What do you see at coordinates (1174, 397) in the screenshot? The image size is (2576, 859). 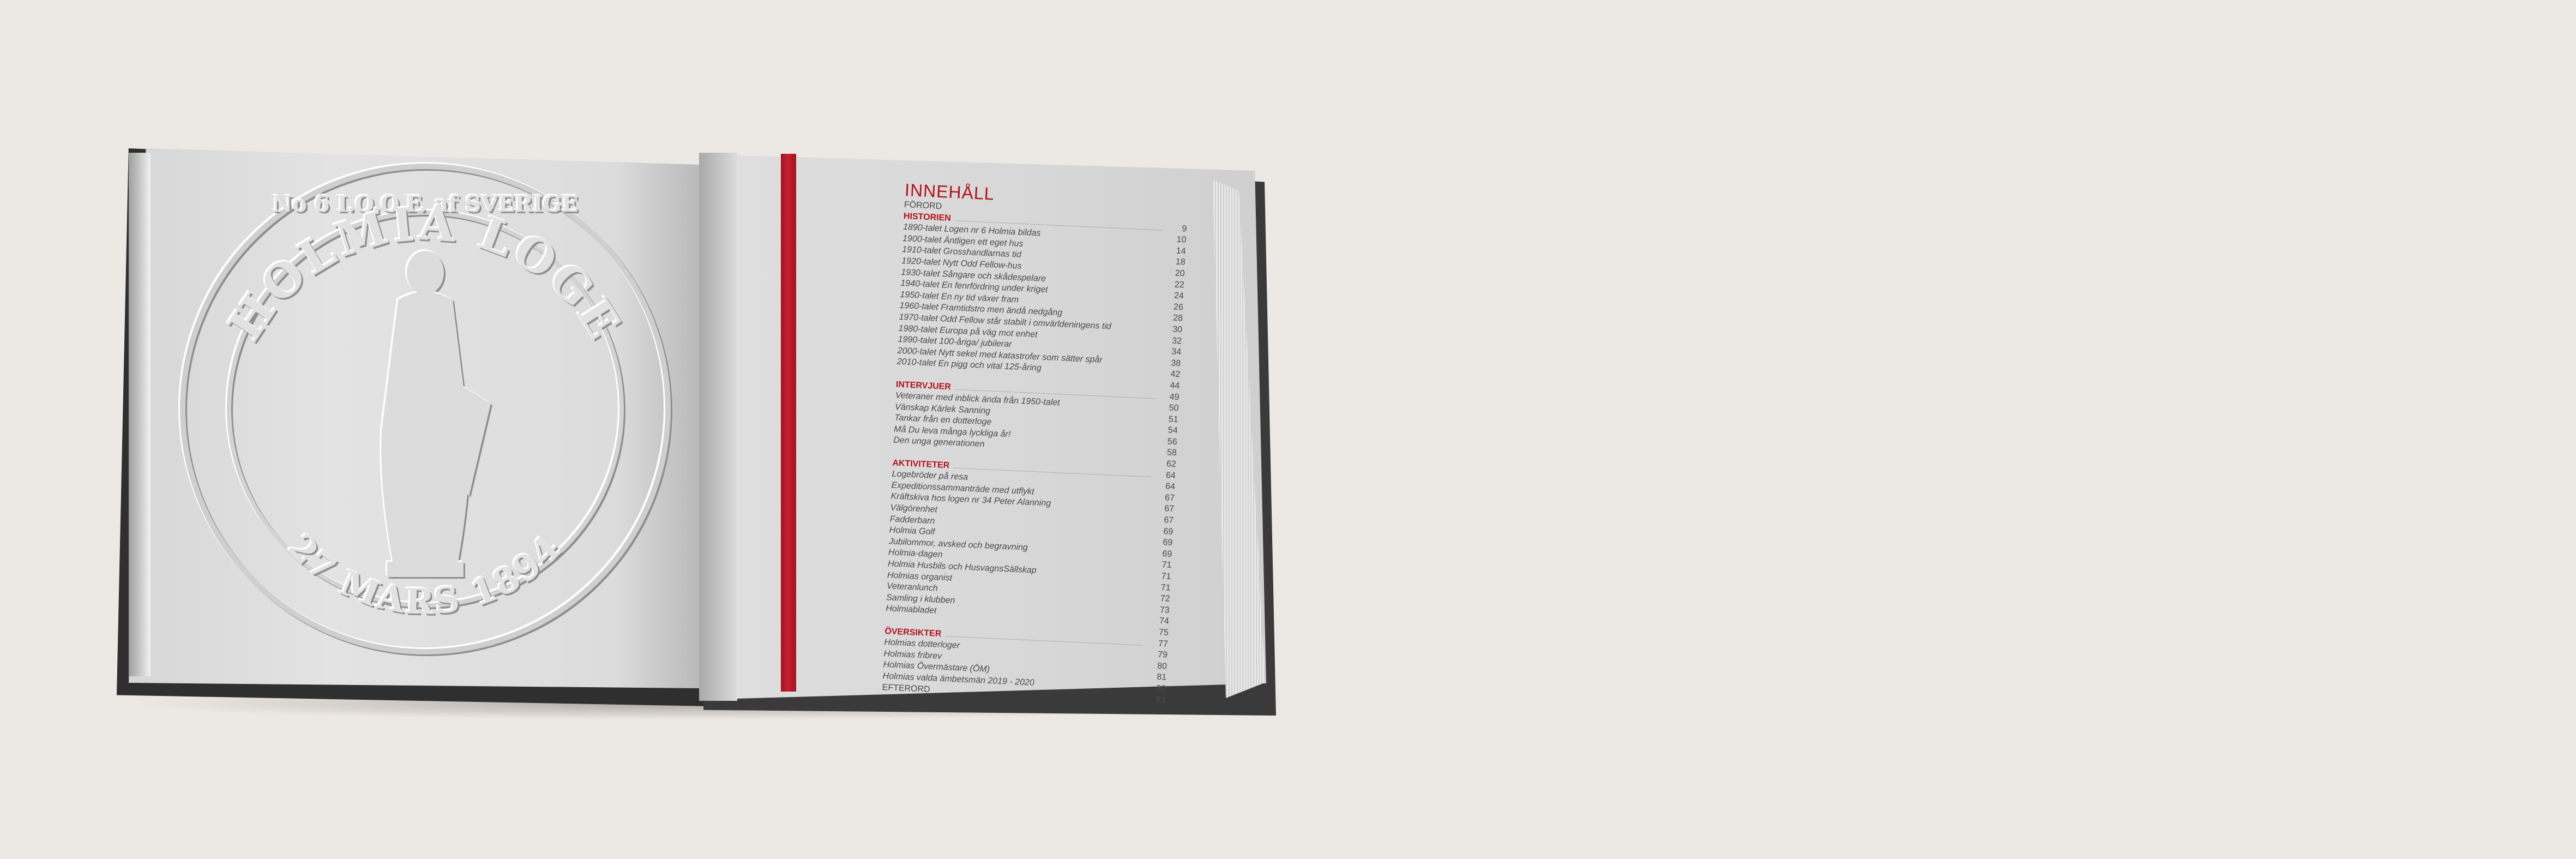 I see `toc-page-number: 49` at bounding box center [1174, 397].